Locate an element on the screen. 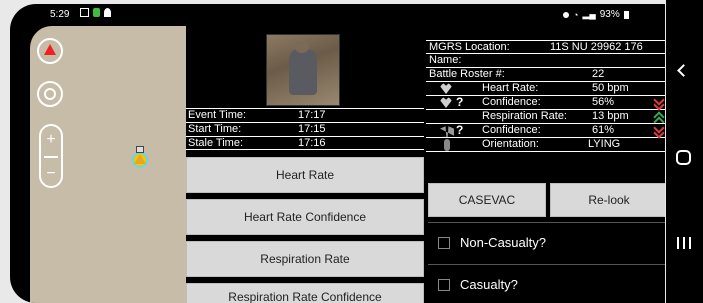 This screenshot has width=703, height=303. back-icon is located at coordinates (683, 70).